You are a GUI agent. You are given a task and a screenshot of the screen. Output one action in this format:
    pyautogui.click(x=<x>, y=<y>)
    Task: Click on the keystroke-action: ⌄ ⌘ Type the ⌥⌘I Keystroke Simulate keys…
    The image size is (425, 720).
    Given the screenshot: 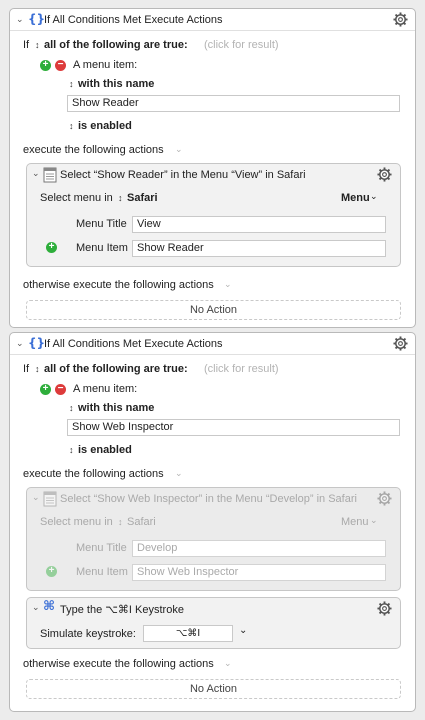 What is the action you would take?
    pyautogui.click(x=213, y=623)
    